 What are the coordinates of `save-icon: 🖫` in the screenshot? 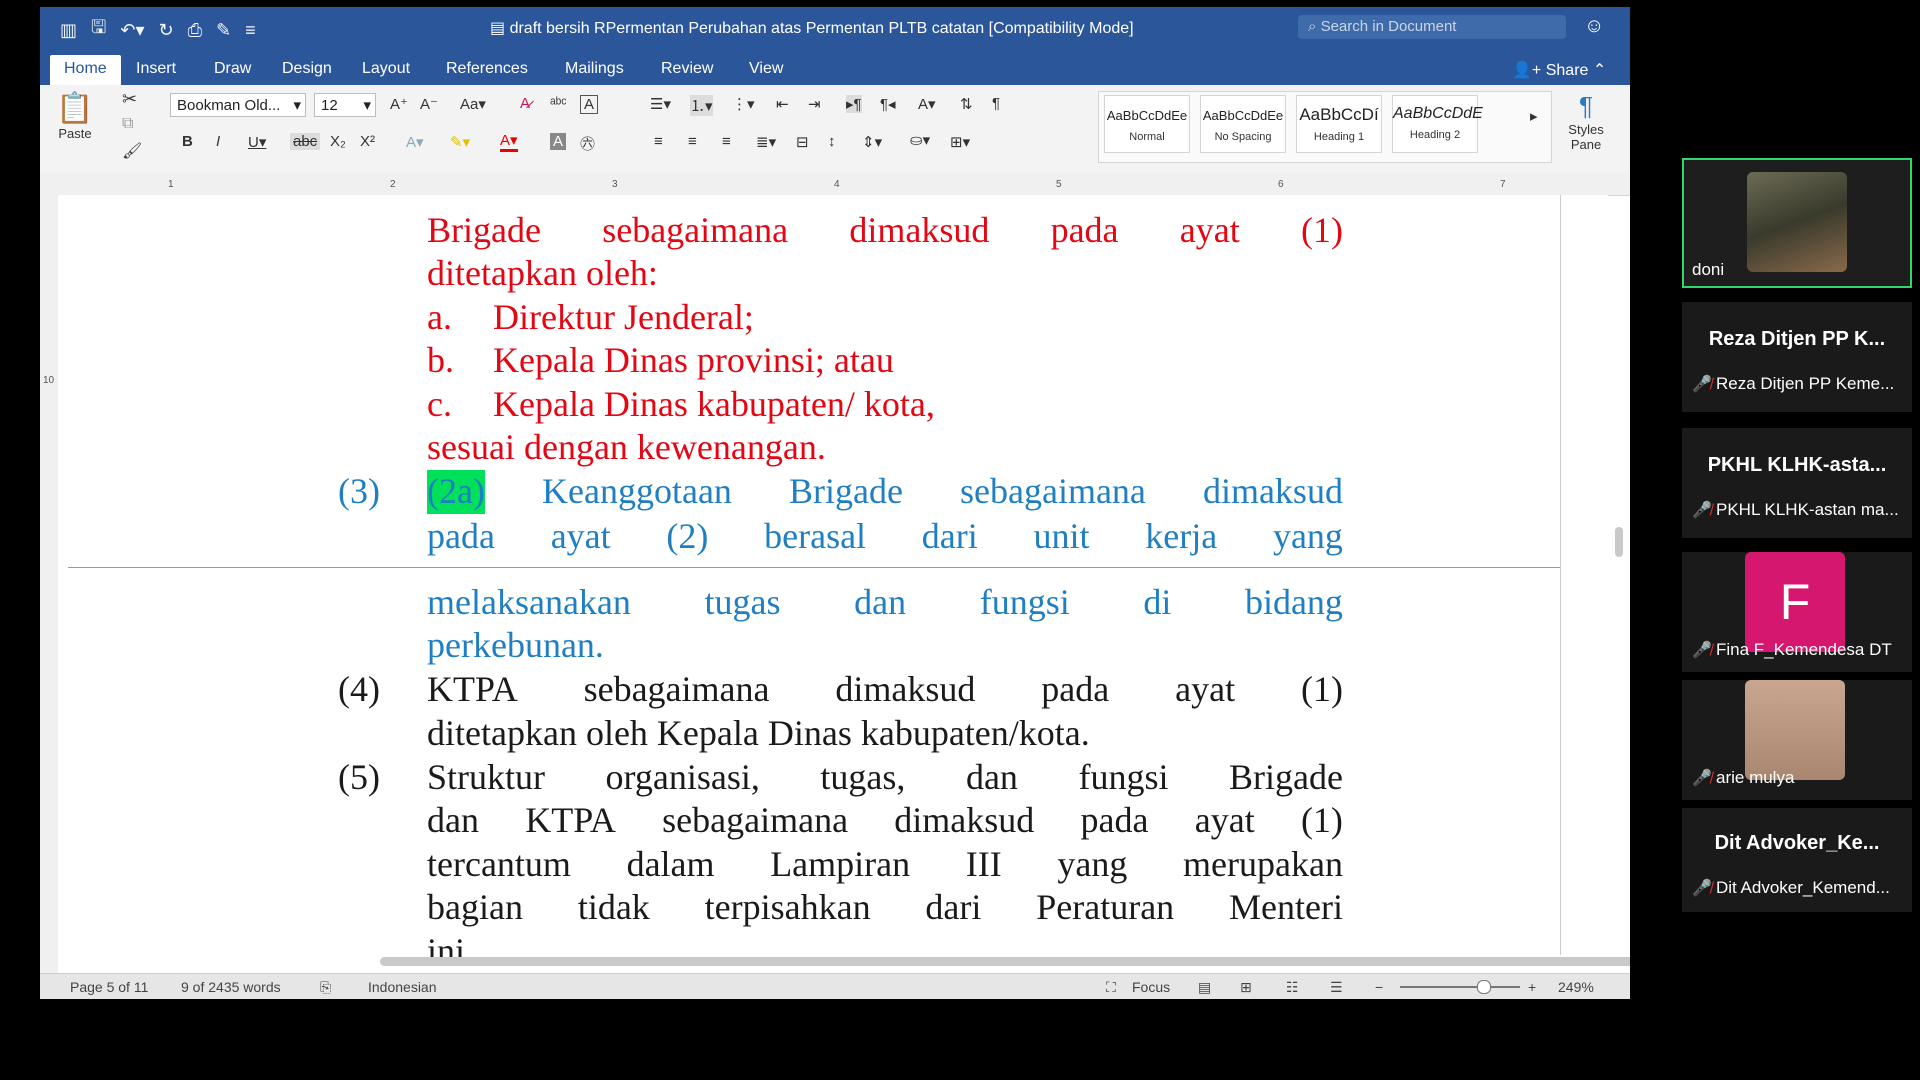 It's located at (98, 30).